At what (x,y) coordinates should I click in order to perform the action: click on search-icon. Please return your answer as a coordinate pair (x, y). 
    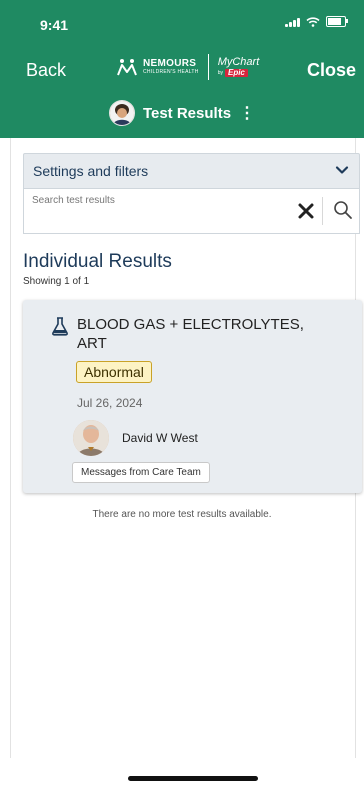
    Looking at the image, I should click on (343, 210).